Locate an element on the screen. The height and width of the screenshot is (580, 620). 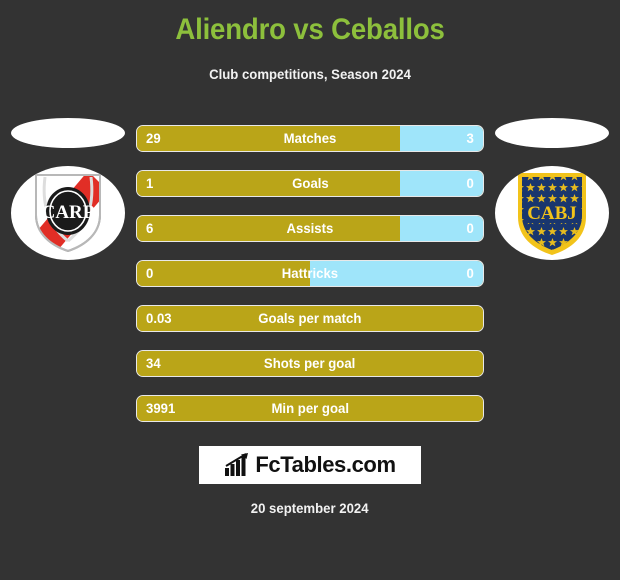
home-crest-monogram: CARP is located at coordinates (68, 212).